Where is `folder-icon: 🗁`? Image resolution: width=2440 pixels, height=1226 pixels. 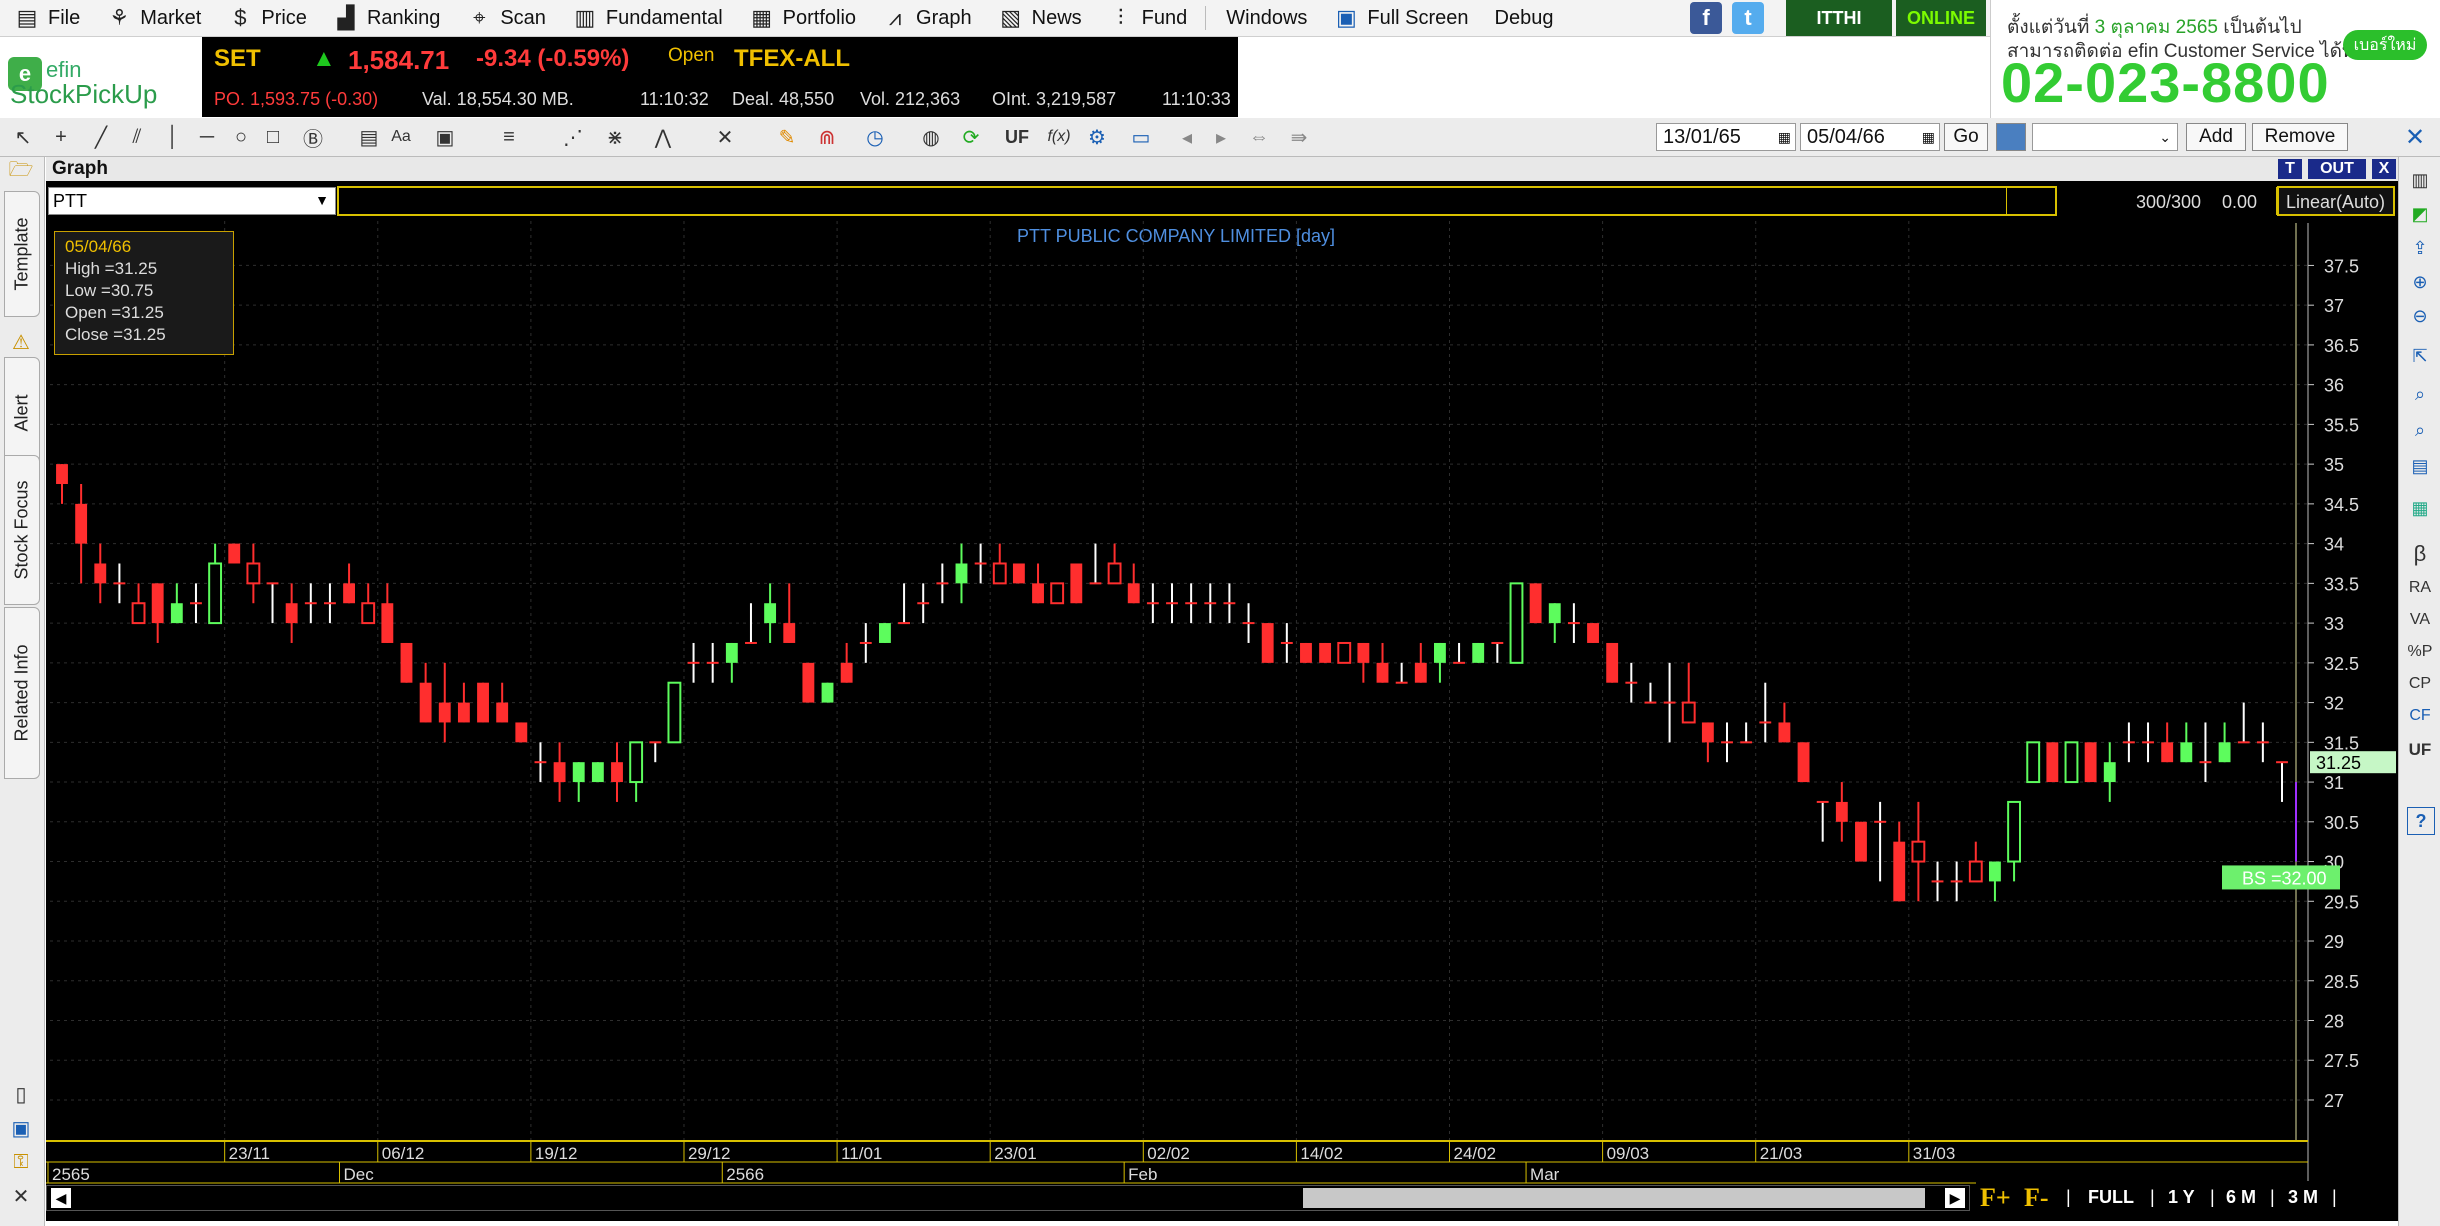 folder-icon: 🗁 is located at coordinates (21, 172).